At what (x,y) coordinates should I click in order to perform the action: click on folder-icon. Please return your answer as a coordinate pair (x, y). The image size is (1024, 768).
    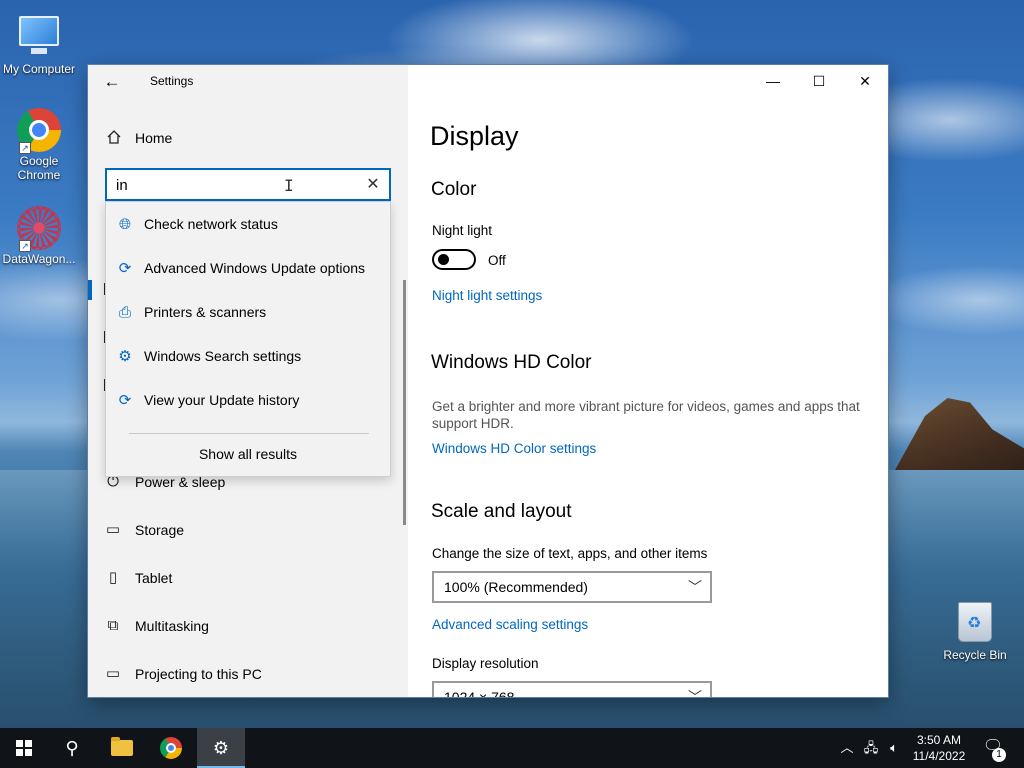
    Looking at the image, I should click on (122, 746).